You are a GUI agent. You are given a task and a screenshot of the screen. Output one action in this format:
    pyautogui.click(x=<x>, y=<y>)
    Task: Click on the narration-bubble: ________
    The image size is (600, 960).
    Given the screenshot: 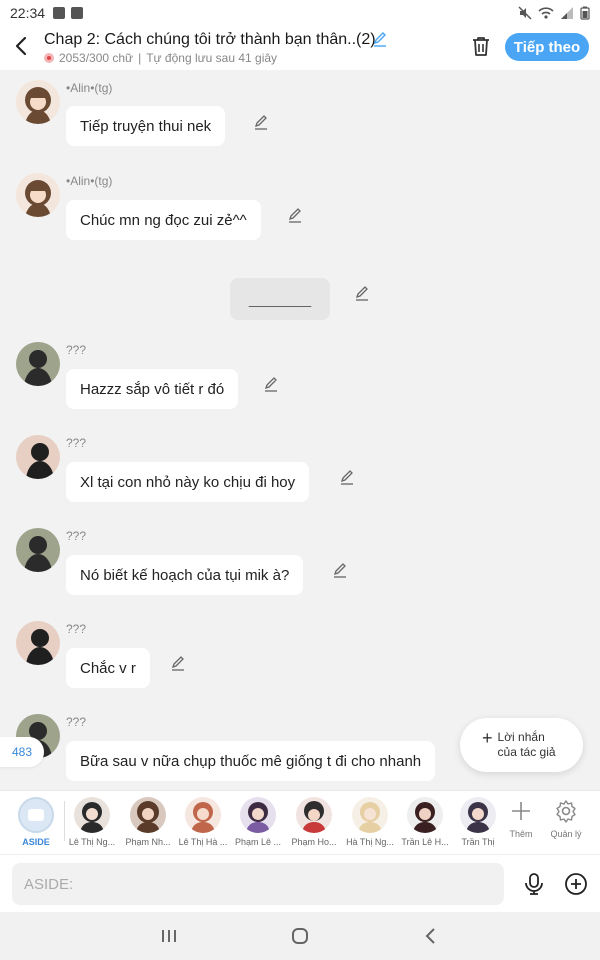 What is the action you would take?
    pyautogui.click(x=280, y=299)
    